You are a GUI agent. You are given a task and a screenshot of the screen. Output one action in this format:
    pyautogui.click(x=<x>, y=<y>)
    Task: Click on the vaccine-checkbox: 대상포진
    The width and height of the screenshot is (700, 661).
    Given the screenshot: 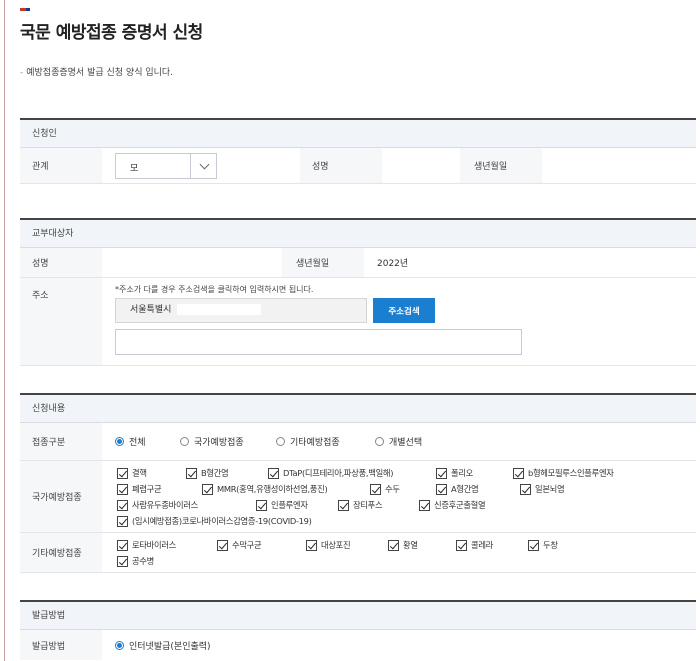 What is the action you would take?
    pyautogui.click(x=328, y=545)
    